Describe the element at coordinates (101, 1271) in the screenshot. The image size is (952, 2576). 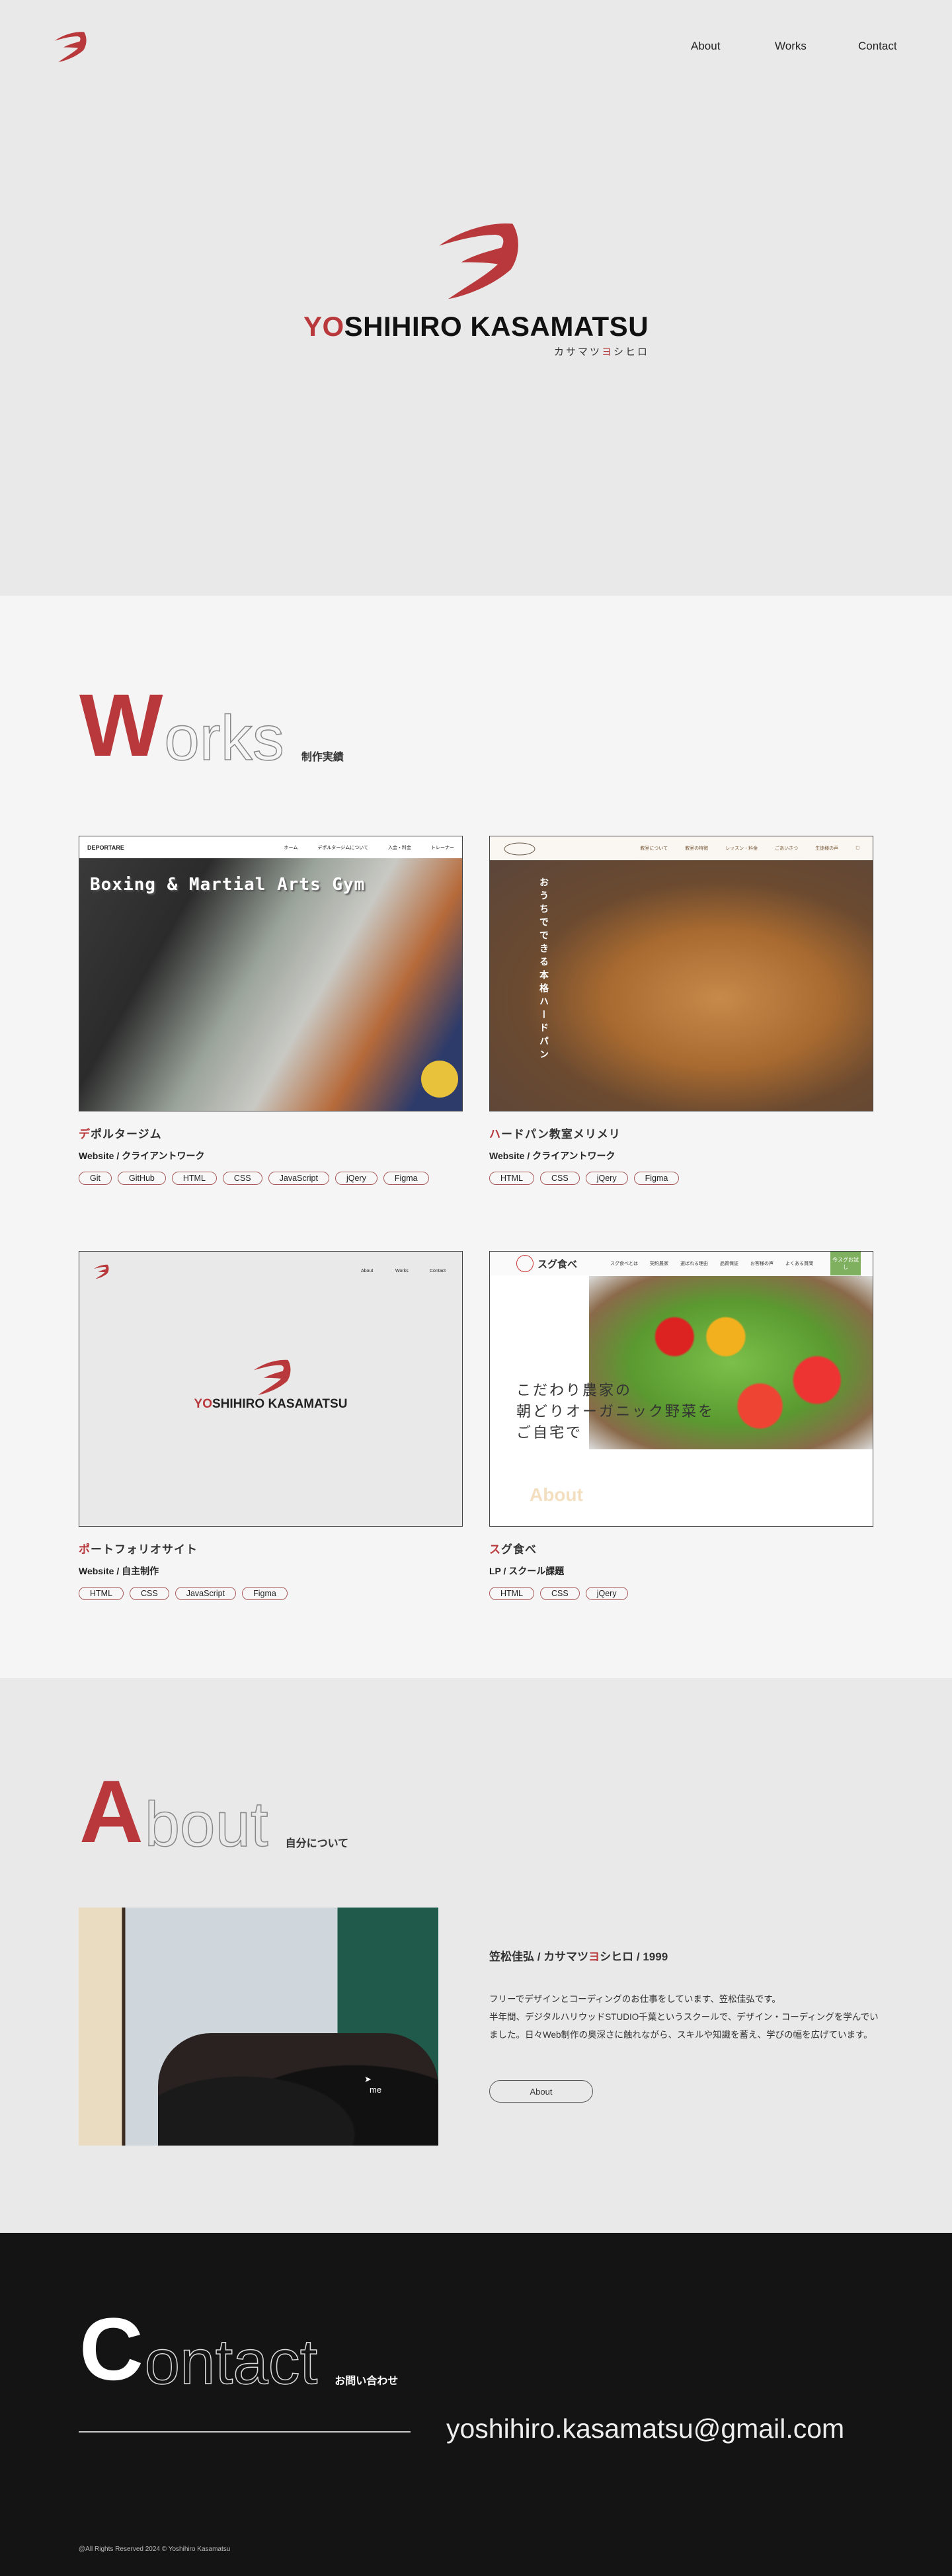
I see `preview-logo-icon` at that location.